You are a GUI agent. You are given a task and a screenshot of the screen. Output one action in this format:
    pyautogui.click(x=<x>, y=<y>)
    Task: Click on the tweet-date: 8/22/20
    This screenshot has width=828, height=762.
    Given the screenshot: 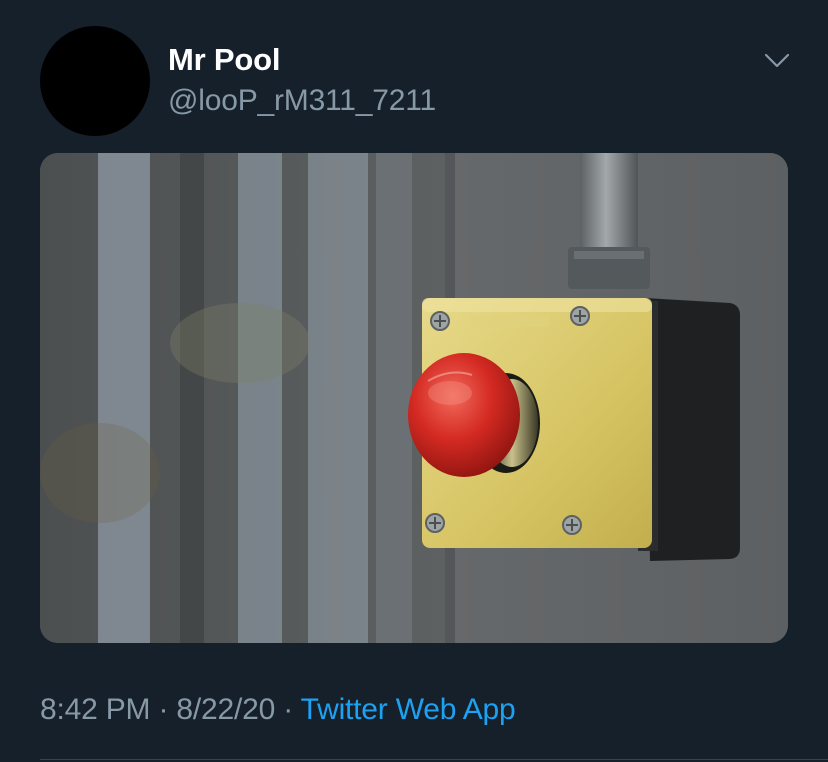 What is the action you would take?
    pyautogui.click(x=225, y=709)
    